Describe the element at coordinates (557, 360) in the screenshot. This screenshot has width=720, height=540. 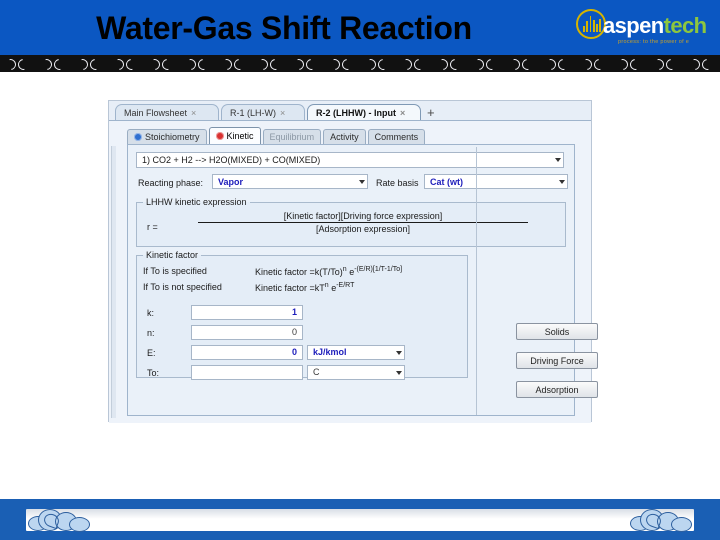
I see `driving-force-button: Driving Force` at that location.